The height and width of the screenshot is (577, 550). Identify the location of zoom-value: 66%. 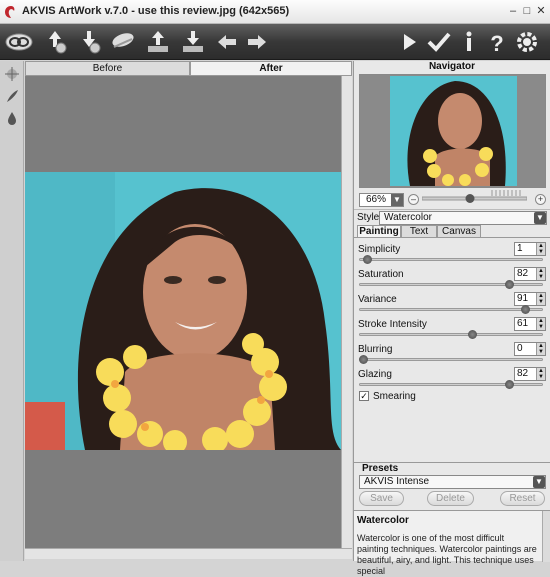
(376, 199).